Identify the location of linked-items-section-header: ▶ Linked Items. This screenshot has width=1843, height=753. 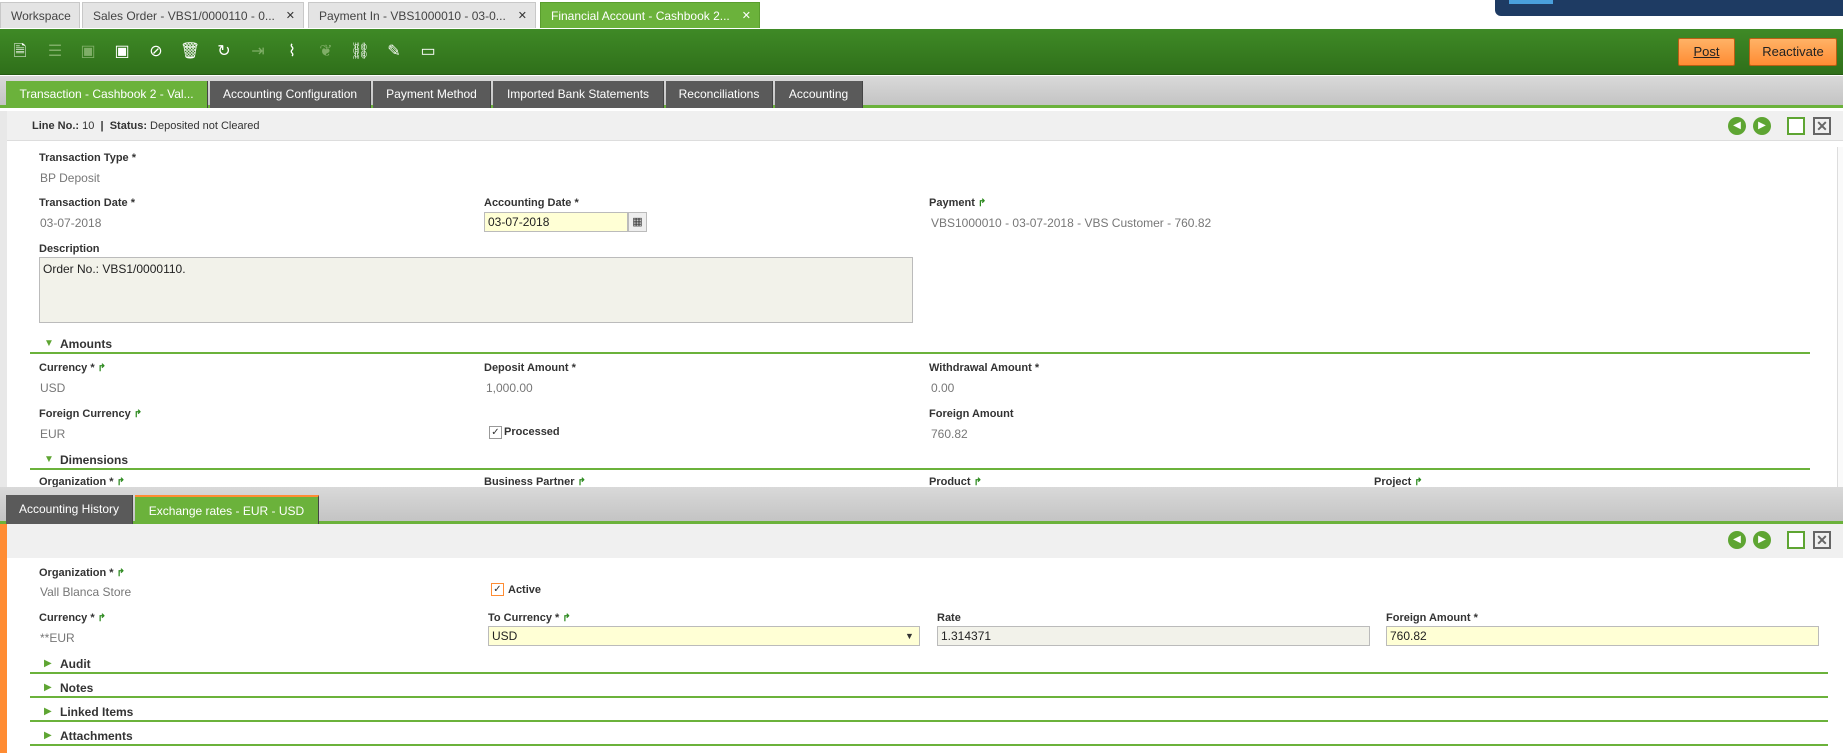
(929, 712).